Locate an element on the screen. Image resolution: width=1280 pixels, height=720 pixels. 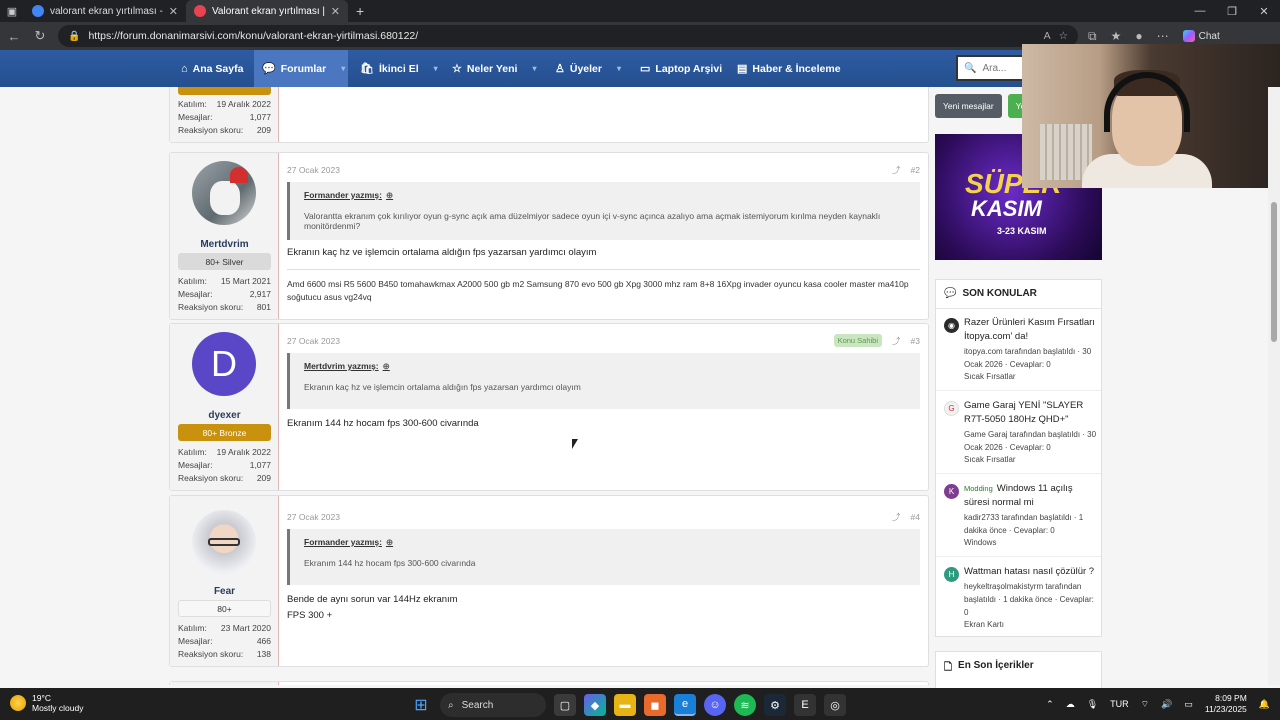
user-rank-badge is located at coordinates (224, 91).